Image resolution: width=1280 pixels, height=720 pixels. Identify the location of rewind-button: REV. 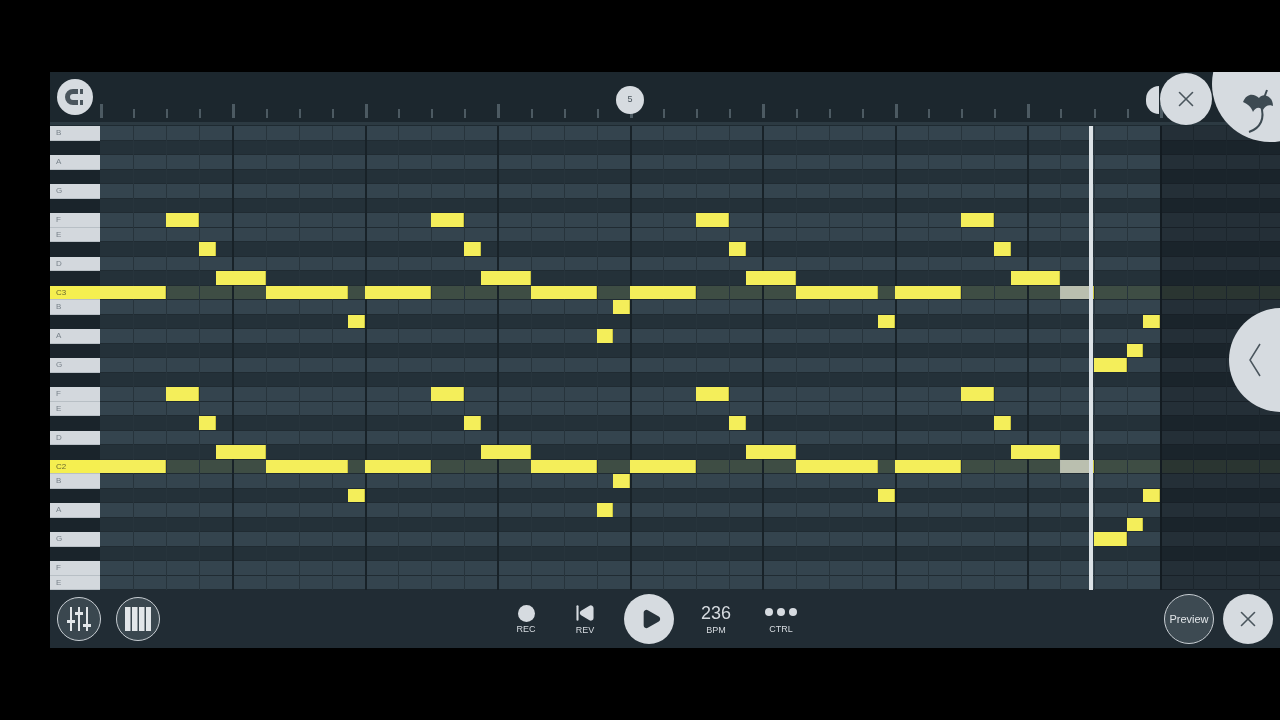
(585, 619).